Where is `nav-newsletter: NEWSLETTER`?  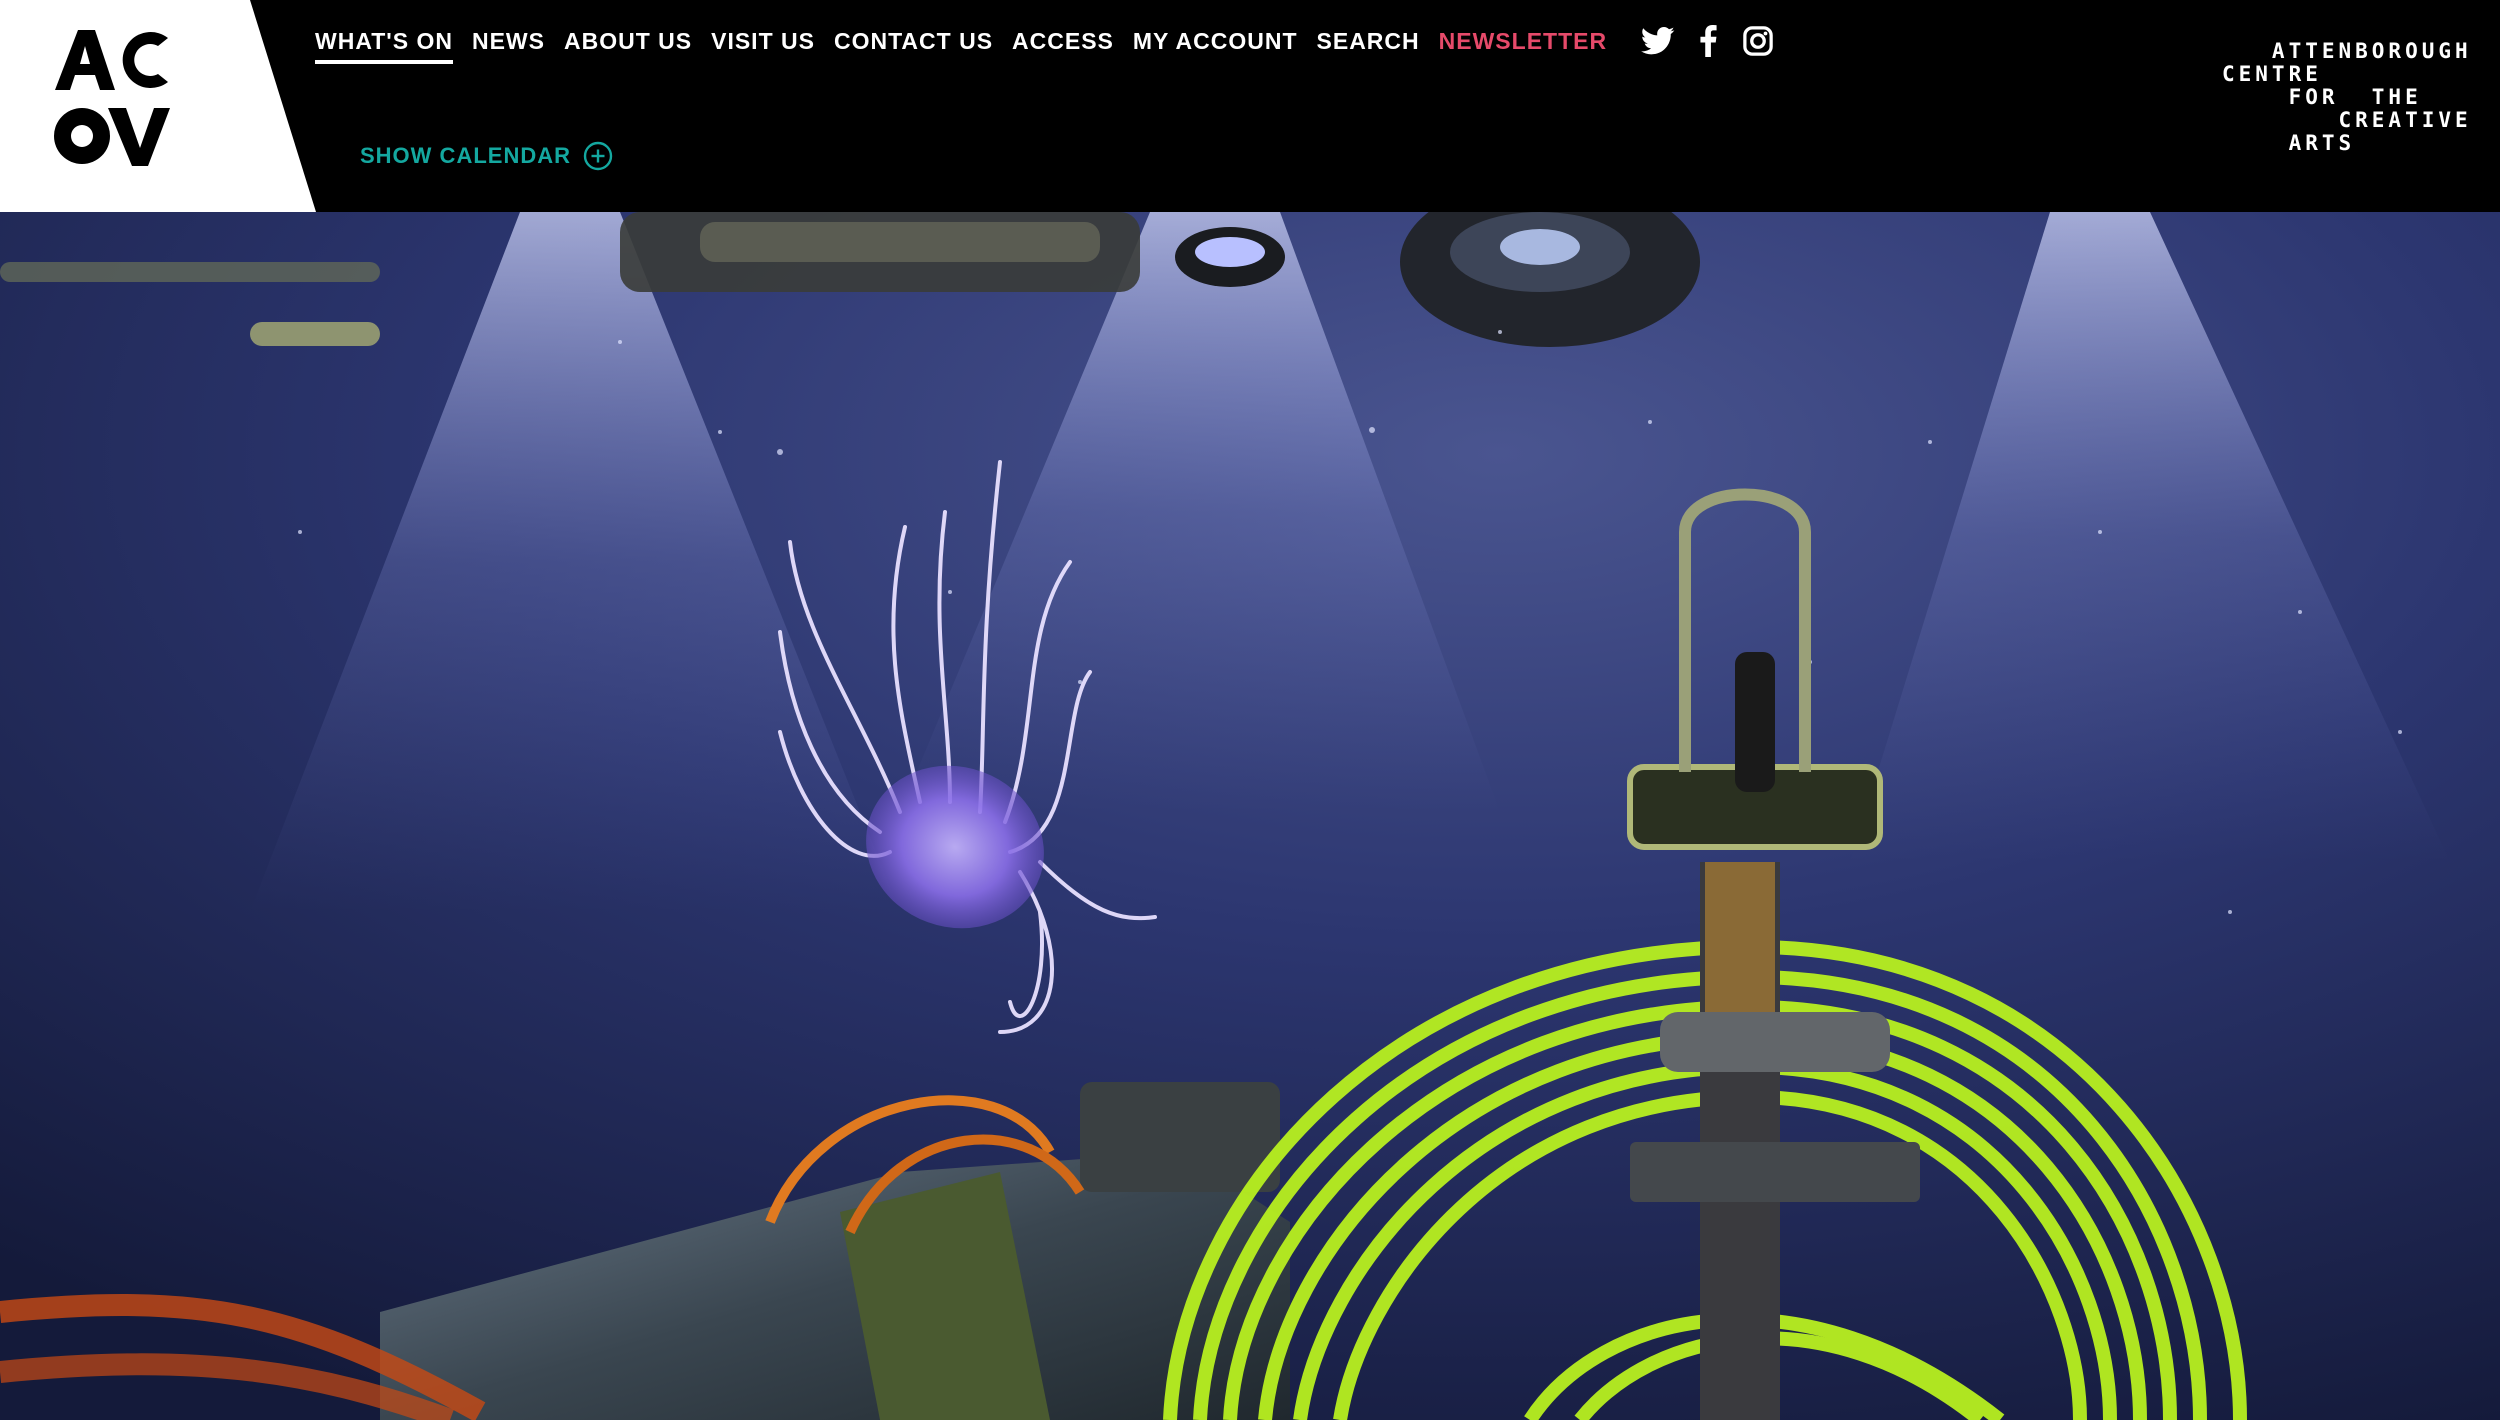
nav-newsletter: NEWSLETTER is located at coordinates (1523, 41).